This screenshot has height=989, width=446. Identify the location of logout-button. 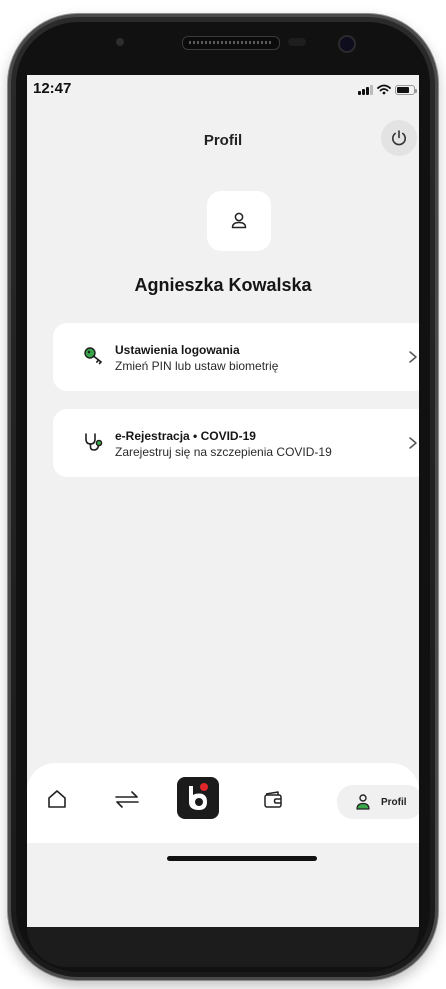
(399, 138).